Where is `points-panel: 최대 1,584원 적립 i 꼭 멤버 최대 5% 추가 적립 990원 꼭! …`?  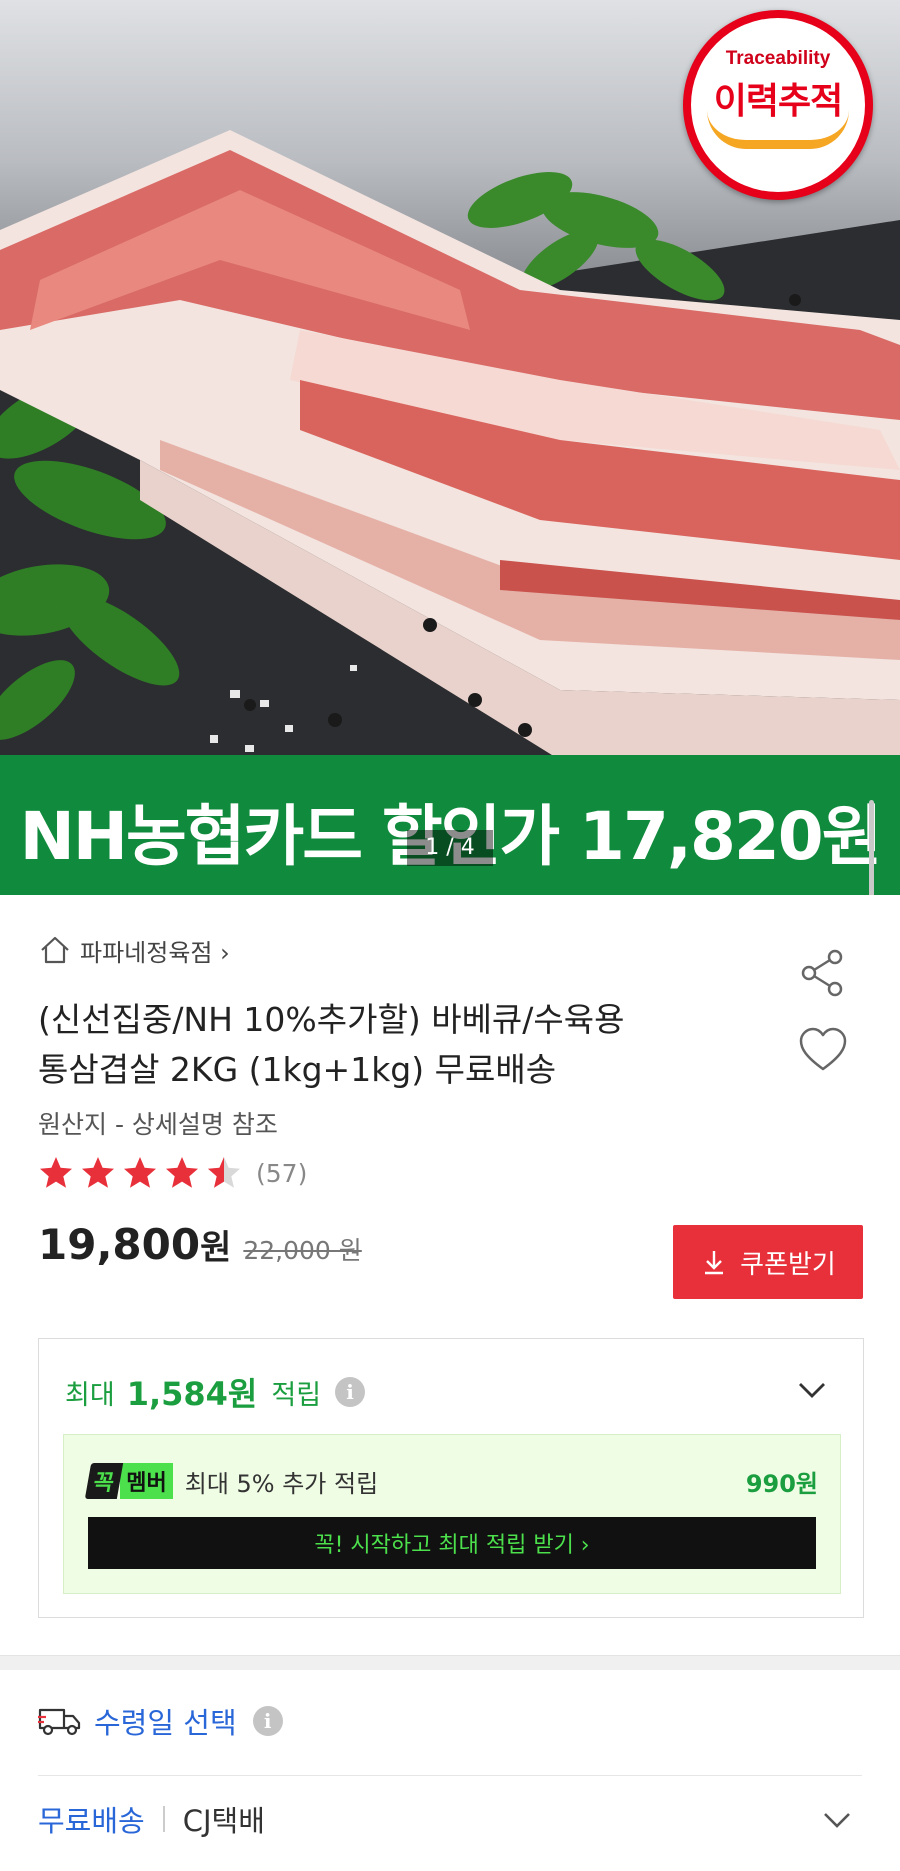
points-panel: 최대 1,584원 적립 i 꼭 멤버 최대 5% 추가 적립 990원 꼭! … is located at coordinates (451, 1478).